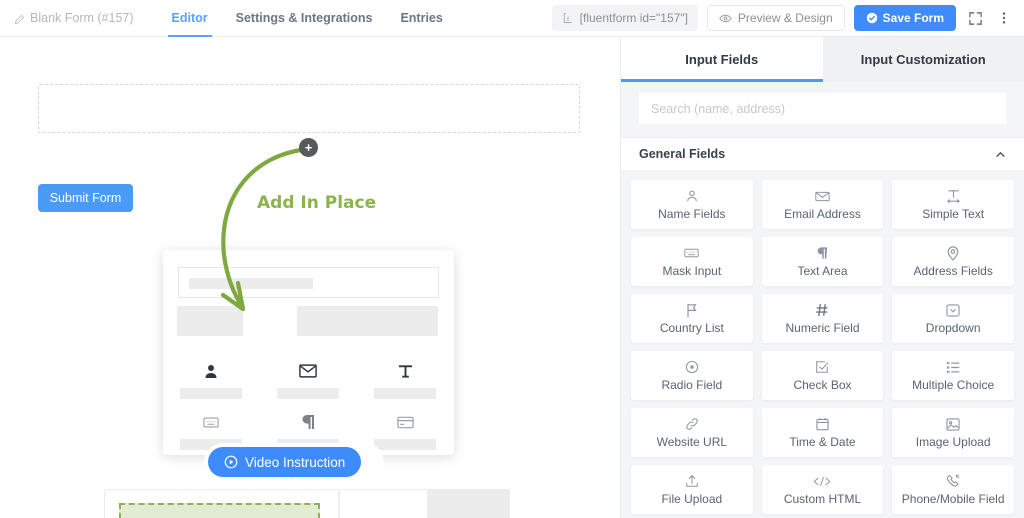 This screenshot has width=1024, height=518. I want to click on field-label: Time & Date, so click(822, 441).